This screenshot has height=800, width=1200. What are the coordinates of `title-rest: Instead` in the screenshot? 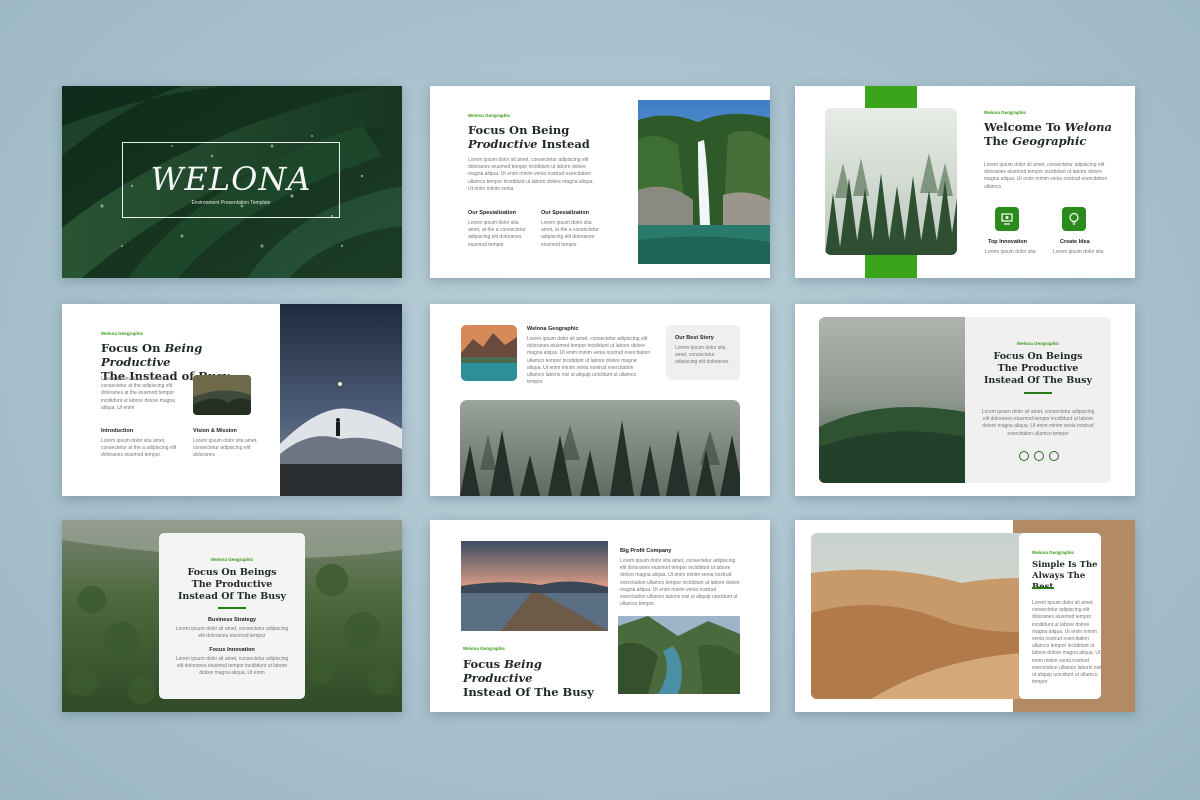 It's located at (563, 144).